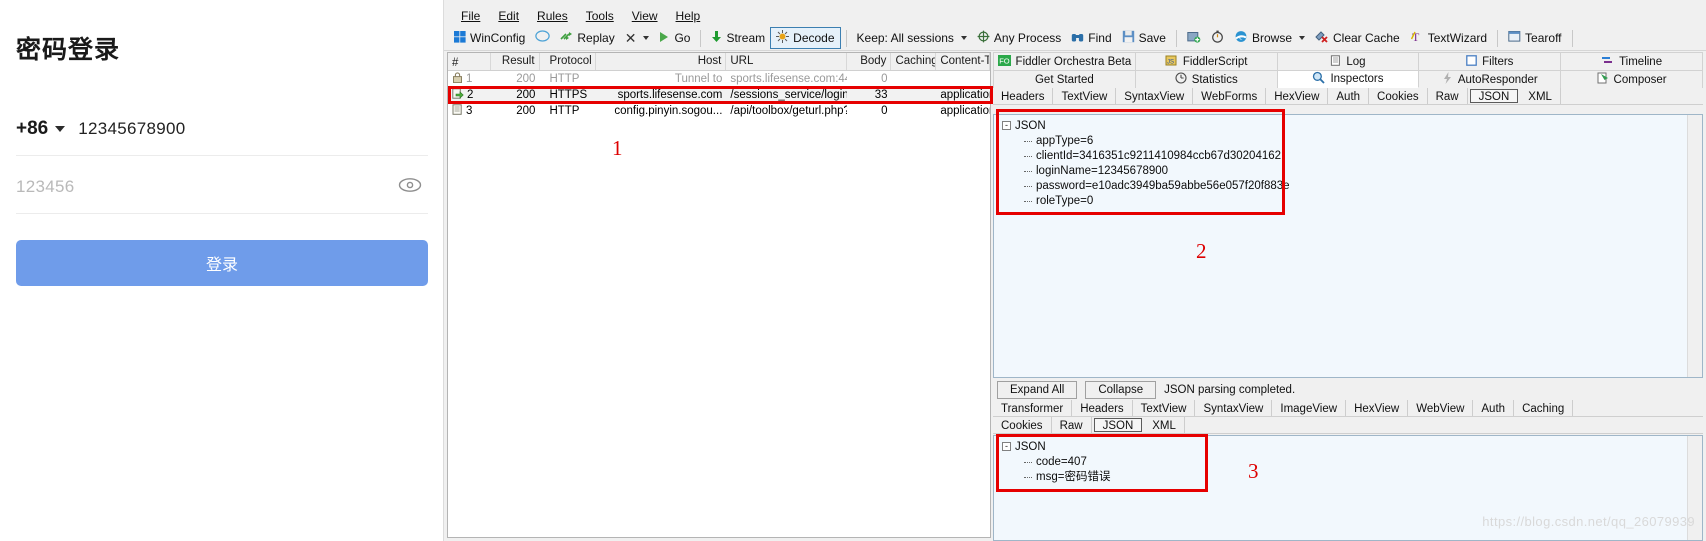  Describe the element at coordinates (542, 38) in the screenshot. I see `comment-button` at that location.